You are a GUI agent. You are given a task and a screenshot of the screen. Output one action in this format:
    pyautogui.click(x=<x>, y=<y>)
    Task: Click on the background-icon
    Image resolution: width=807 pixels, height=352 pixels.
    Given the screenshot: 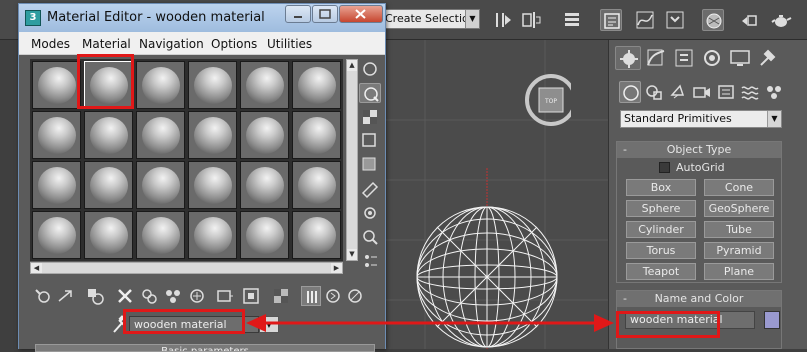 What is the action you would take?
    pyautogui.click(x=370, y=117)
    